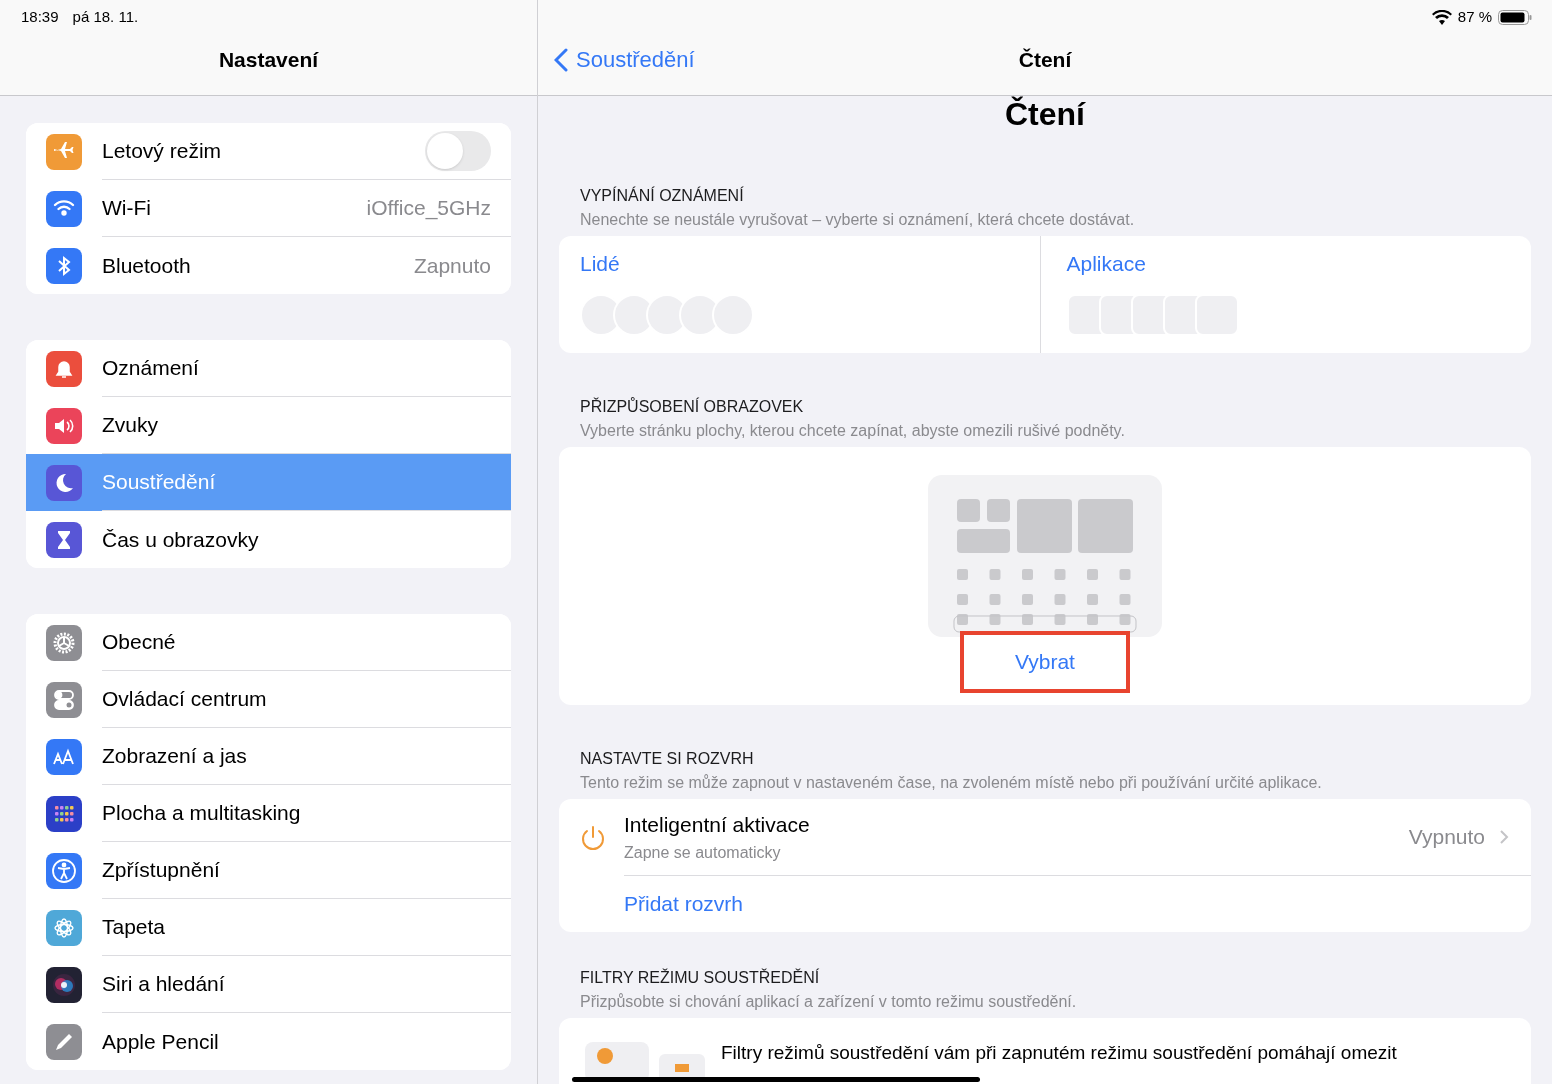 This screenshot has height=1084, width=1552. I want to click on status-date: pá 18. 11., so click(105, 17).